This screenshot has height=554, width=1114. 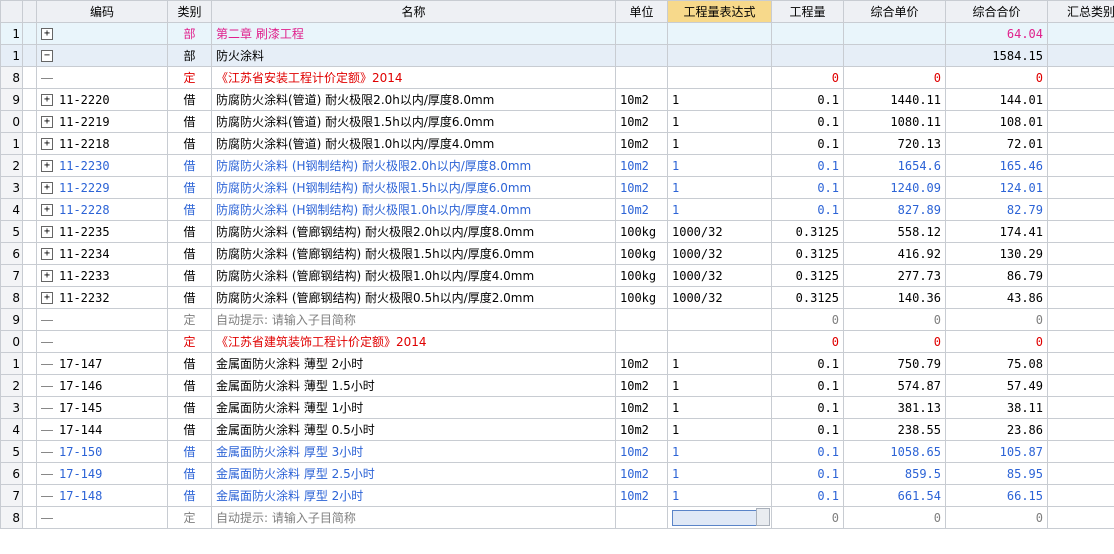 What do you see at coordinates (996, 495) in the screenshot?
I see `total-price-cell: 66.15` at bounding box center [996, 495].